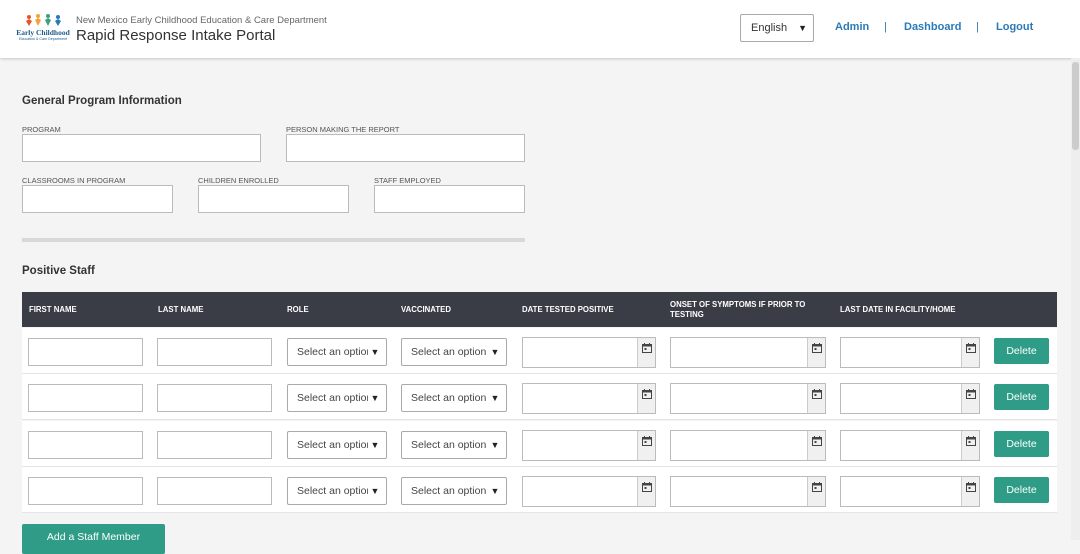 The image size is (1080, 554). I want to click on program-input, so click(141, 148).